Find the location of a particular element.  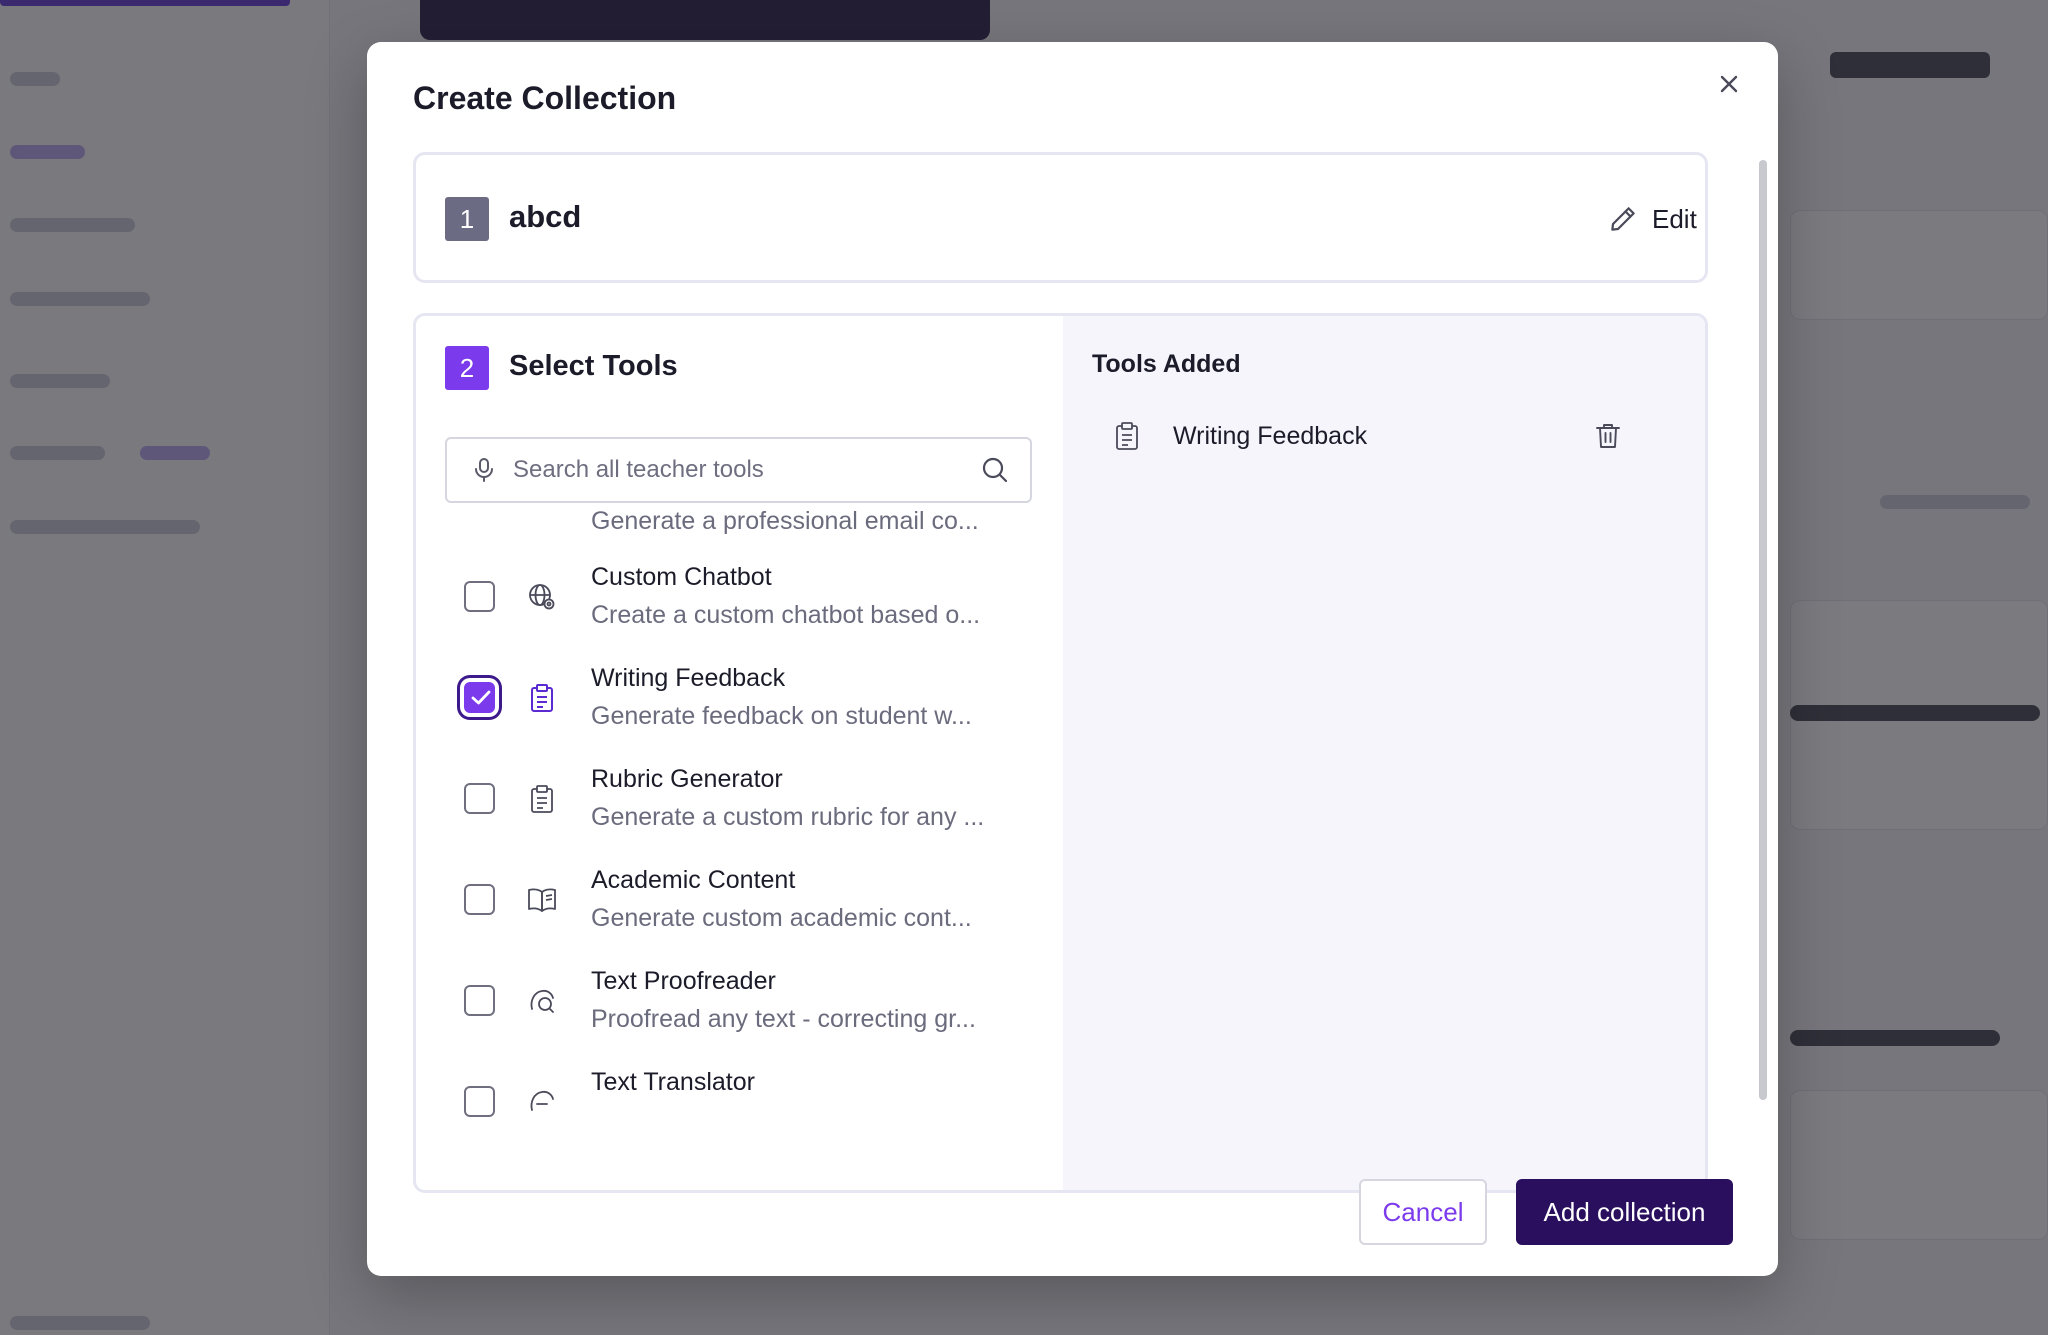

modal-scrollbar is located at coordinates (1763, 630).